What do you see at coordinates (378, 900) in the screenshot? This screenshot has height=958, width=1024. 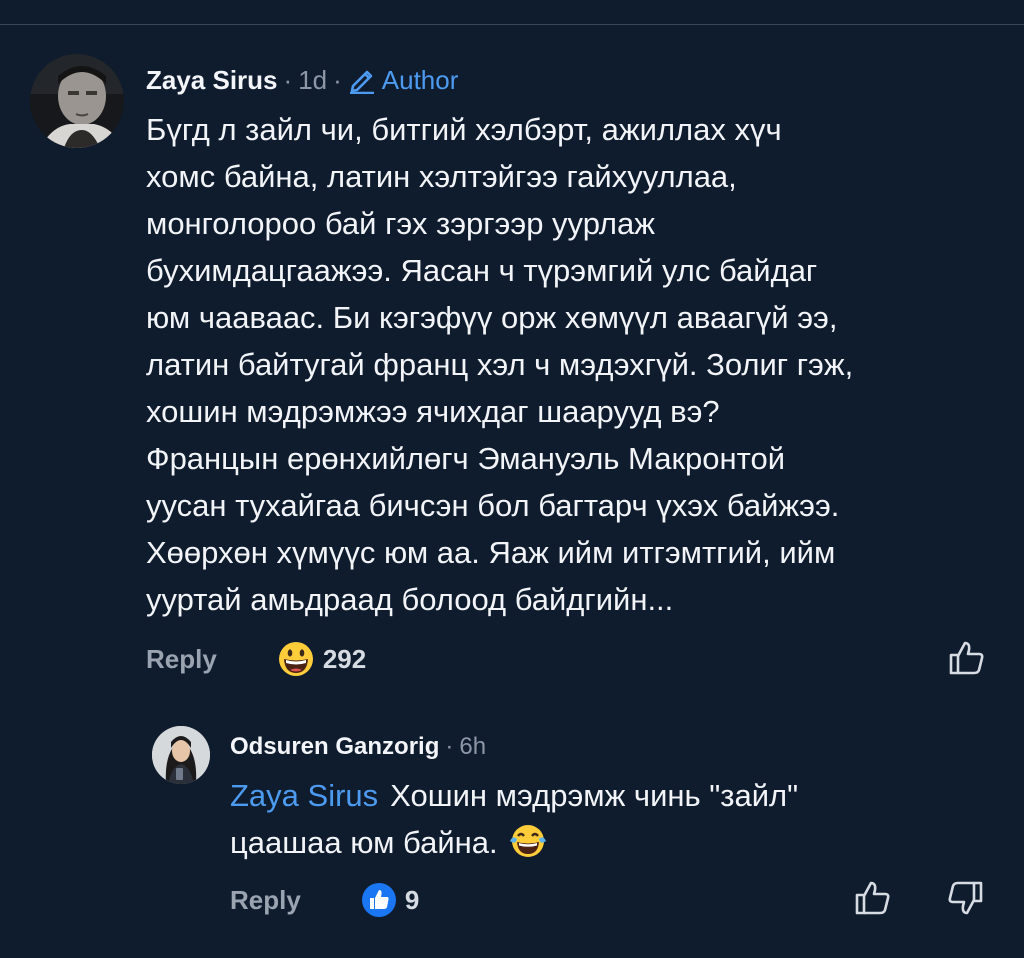 I see `like-icon` at bounding box center [378, 900].